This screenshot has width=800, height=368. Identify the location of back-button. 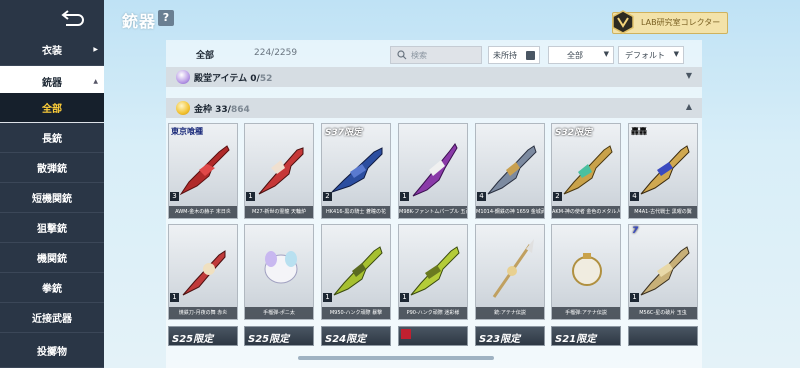
(52, 17).